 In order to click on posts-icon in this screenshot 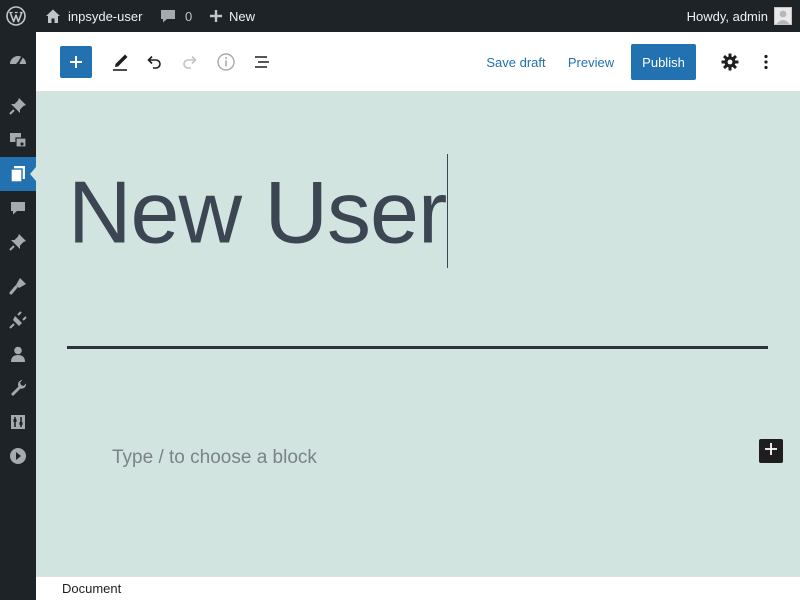, I will do `click(18, 106)`.